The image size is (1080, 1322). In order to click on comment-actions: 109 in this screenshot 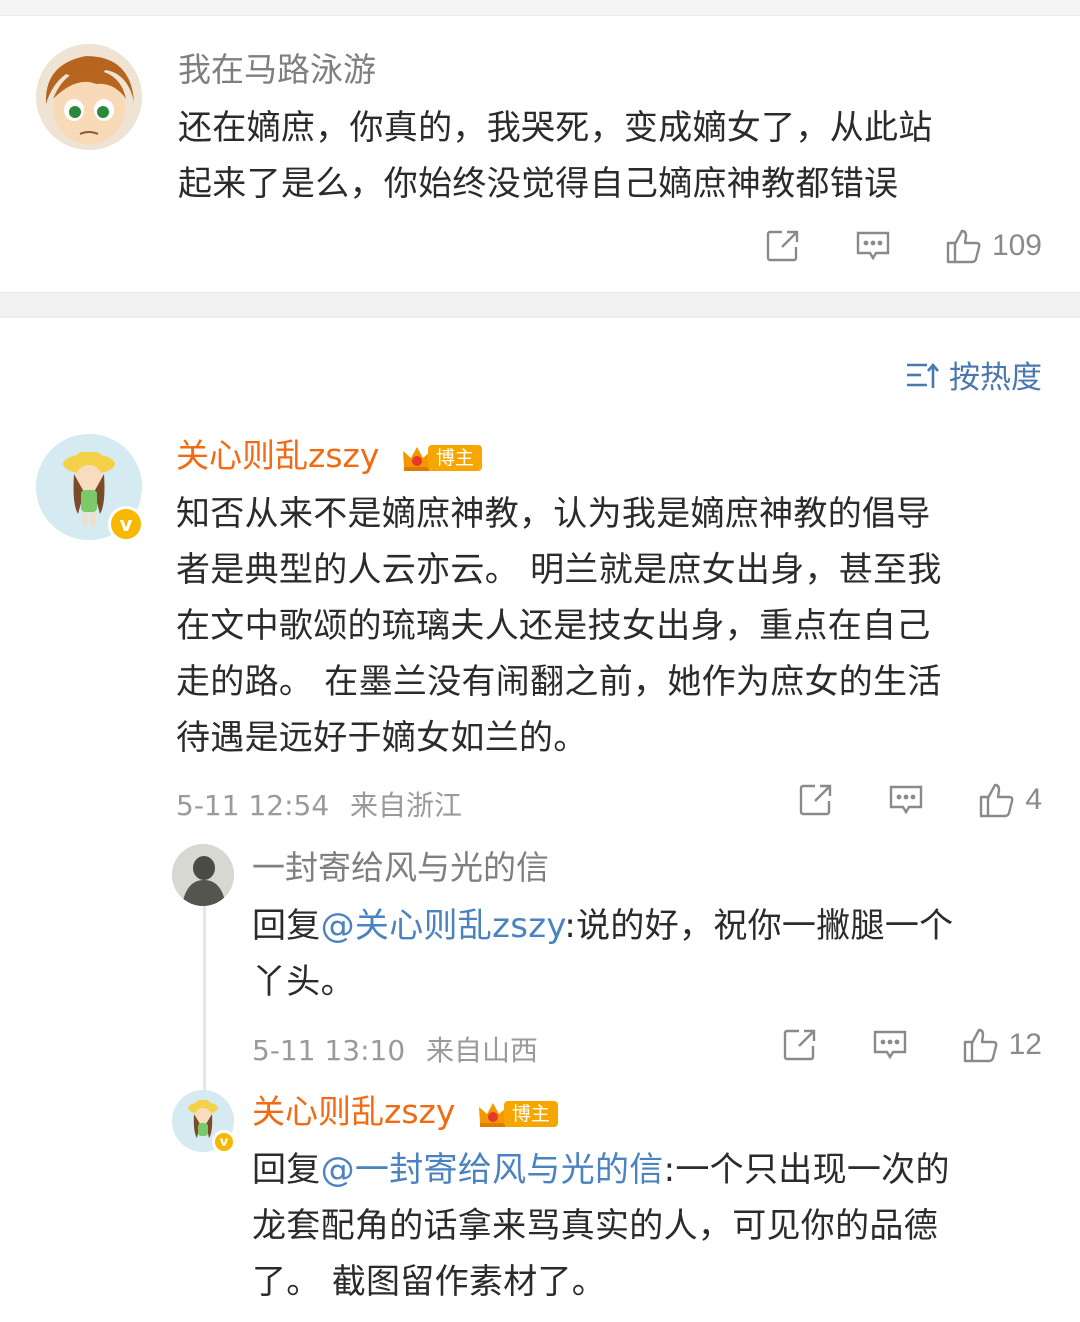, I will do `click(877, 246)`.